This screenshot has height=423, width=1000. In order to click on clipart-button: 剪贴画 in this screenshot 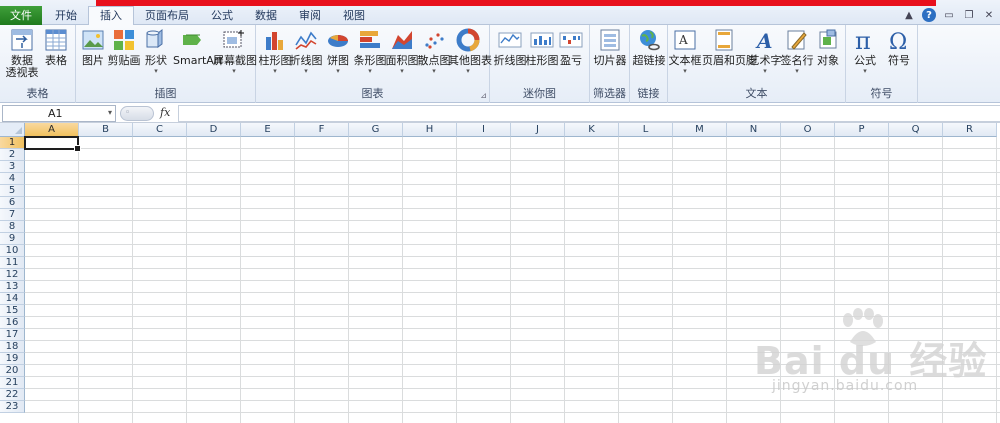, I will do `click(124, 47)`.